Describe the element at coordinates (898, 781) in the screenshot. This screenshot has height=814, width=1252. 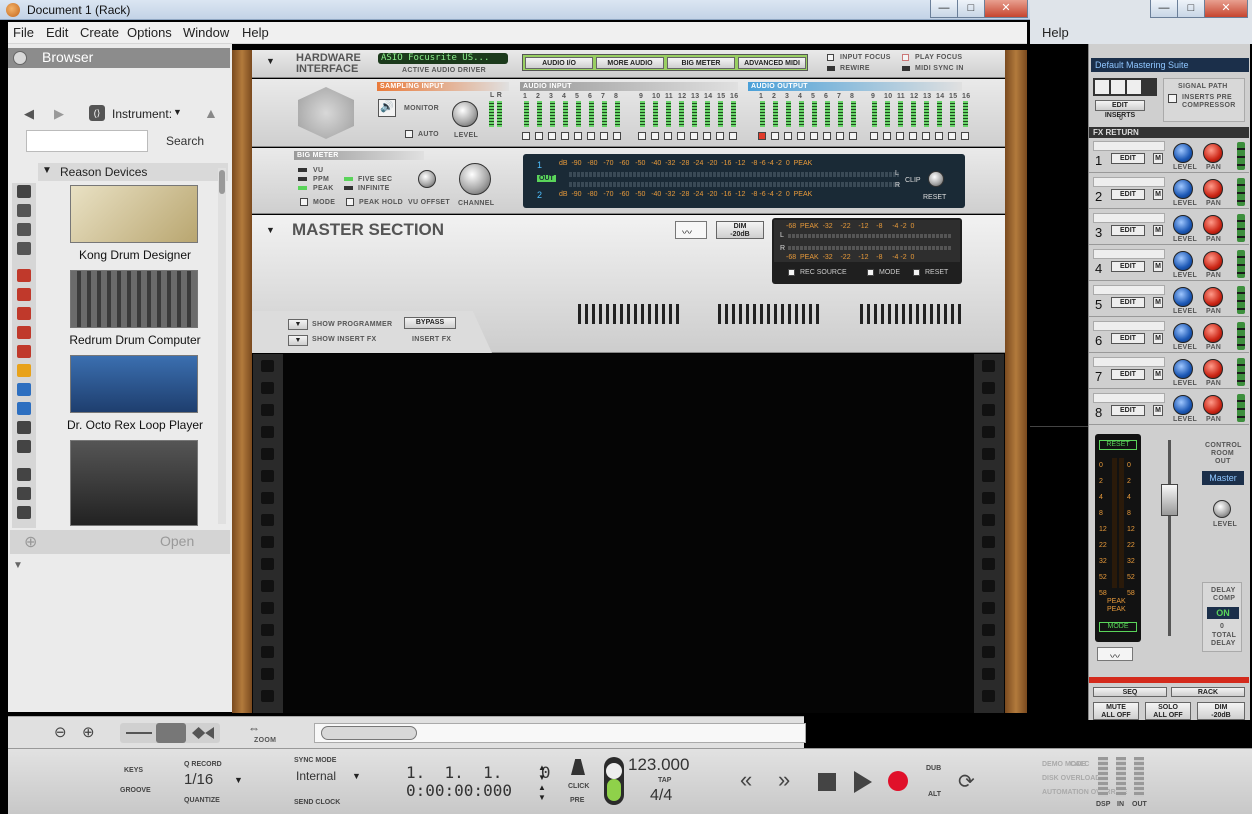
I see `record-icon` at that location.